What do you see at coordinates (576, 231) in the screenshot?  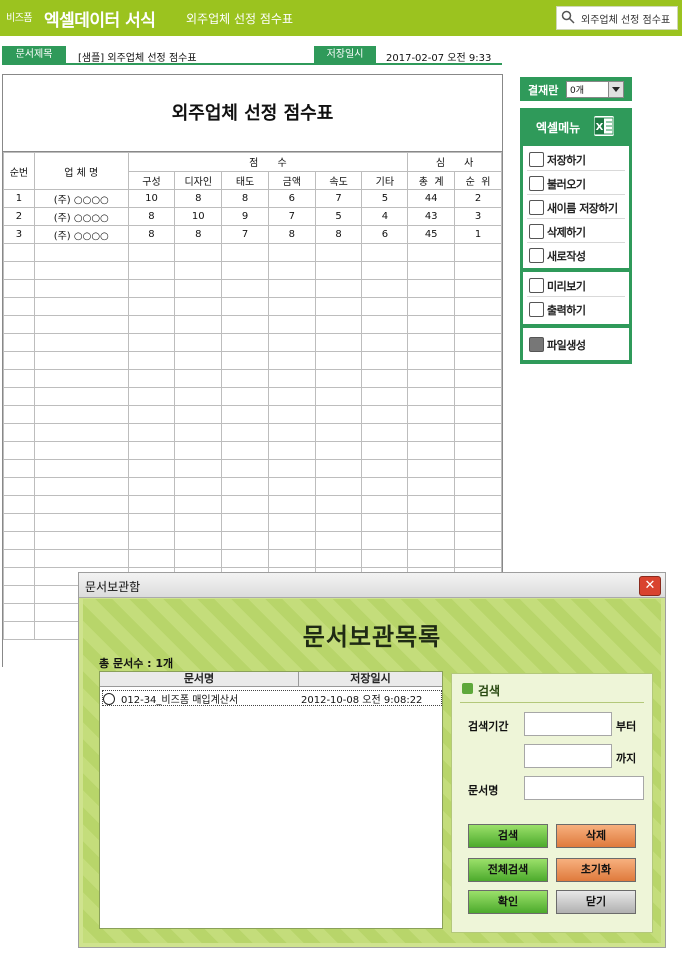 I see `menu-item-delete: 삭제하기` at bounding box center [576, 231].